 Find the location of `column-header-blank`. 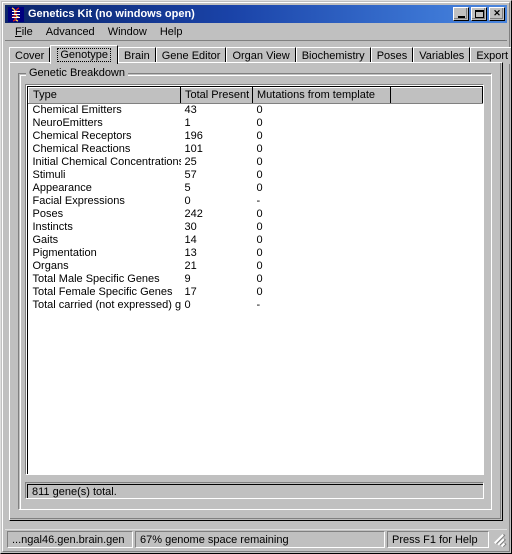

column-header-blank is located at coordinates (436, 95).